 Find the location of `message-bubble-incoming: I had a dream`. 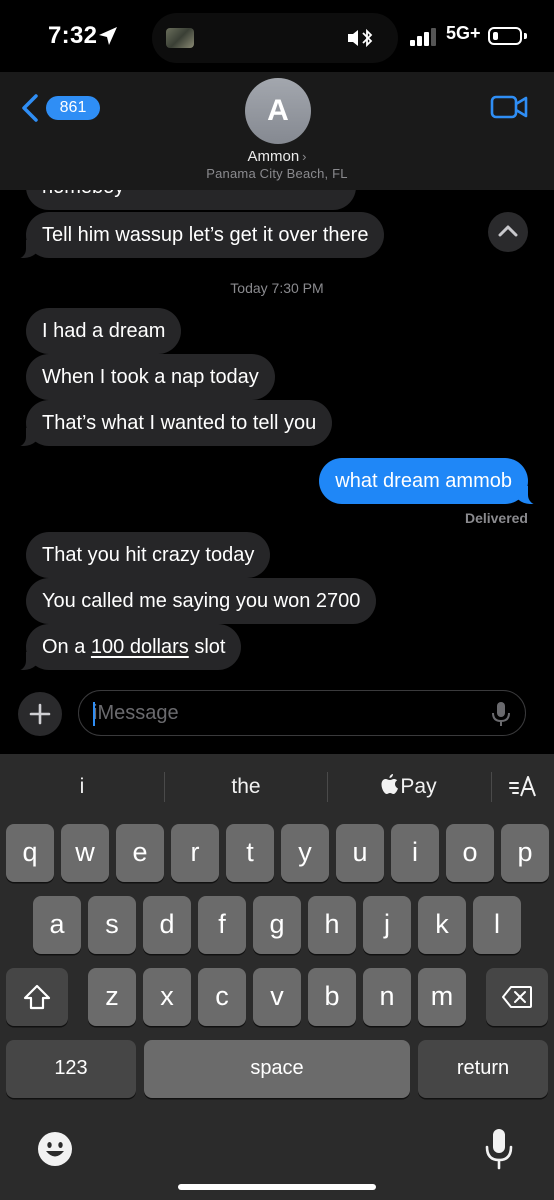

message-bubble-incoming: I had a dream is located at coordinates (104, 331).